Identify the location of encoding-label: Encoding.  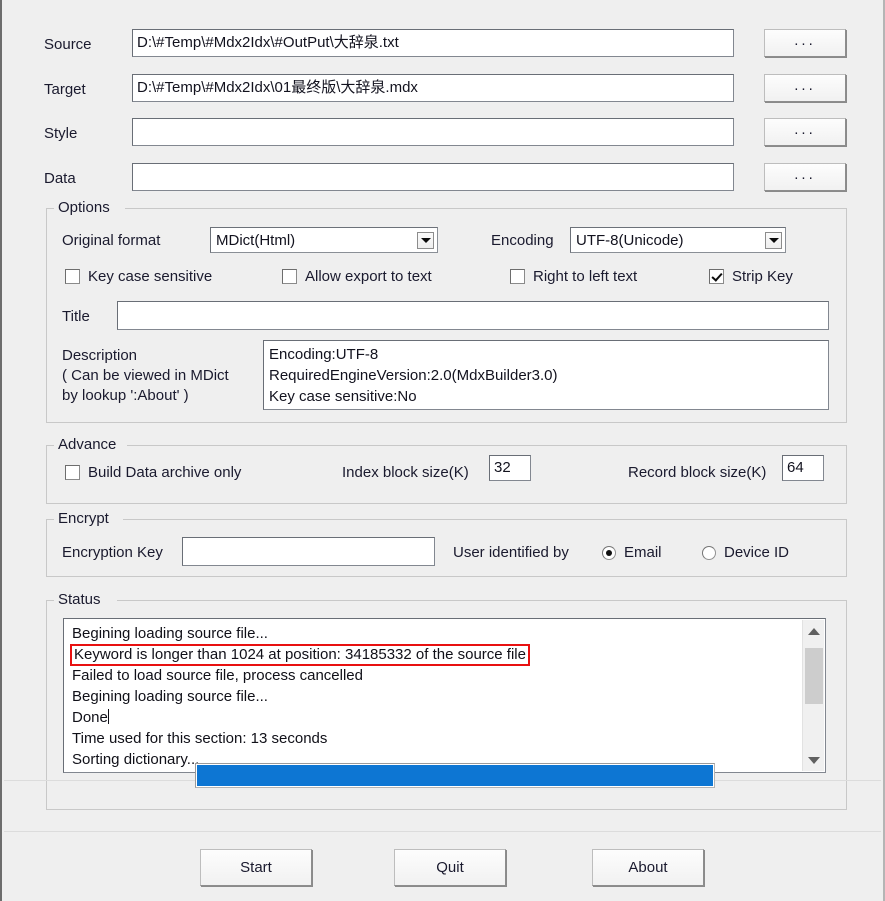
(522, 240).